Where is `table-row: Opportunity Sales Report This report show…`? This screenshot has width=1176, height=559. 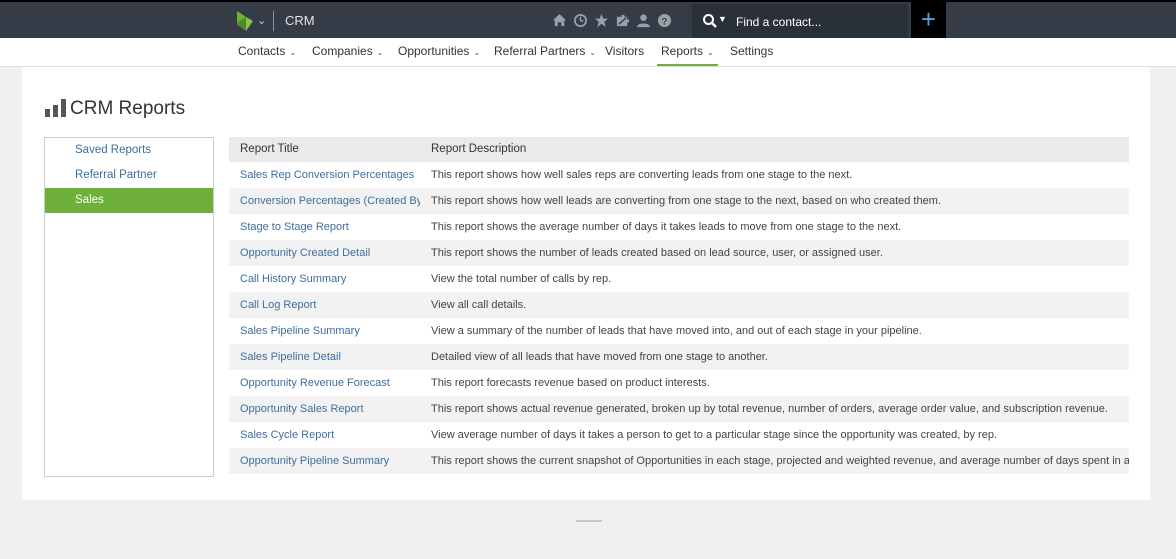 table-row: Opportunity Sales Report This report show… is located at coordinates (679, 409).